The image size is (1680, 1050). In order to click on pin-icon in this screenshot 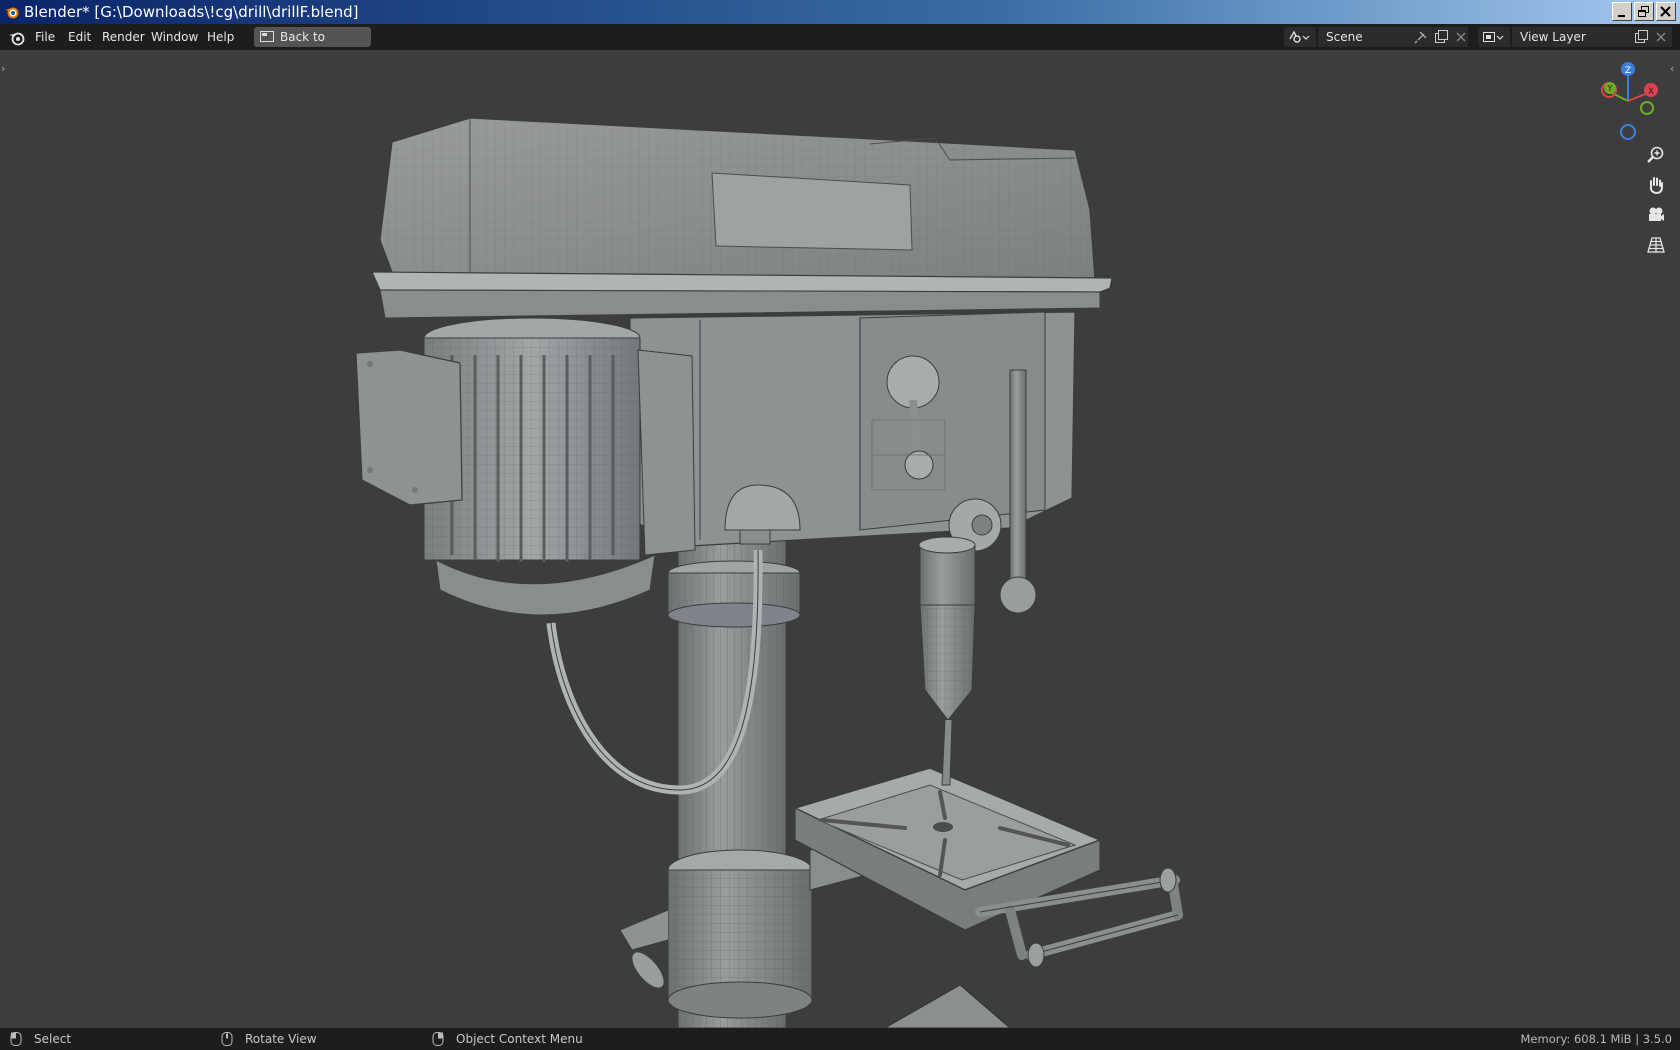, I will do `click(1421, 37)`.